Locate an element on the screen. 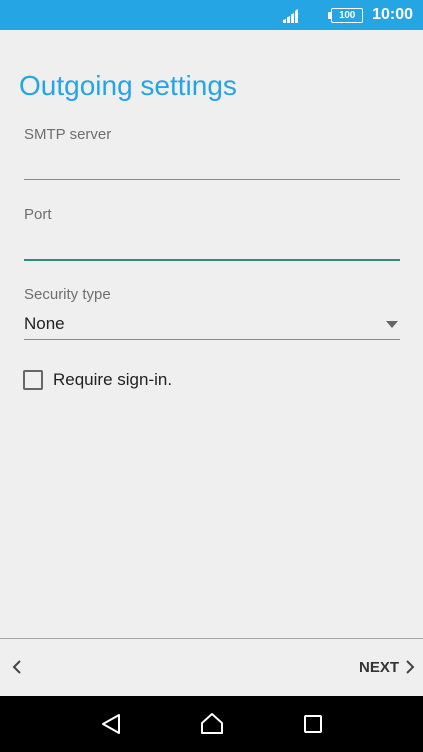 This screenshot has width=423, height=752. smtp-server-label: SMTP server is located at coordinates (68, 134).